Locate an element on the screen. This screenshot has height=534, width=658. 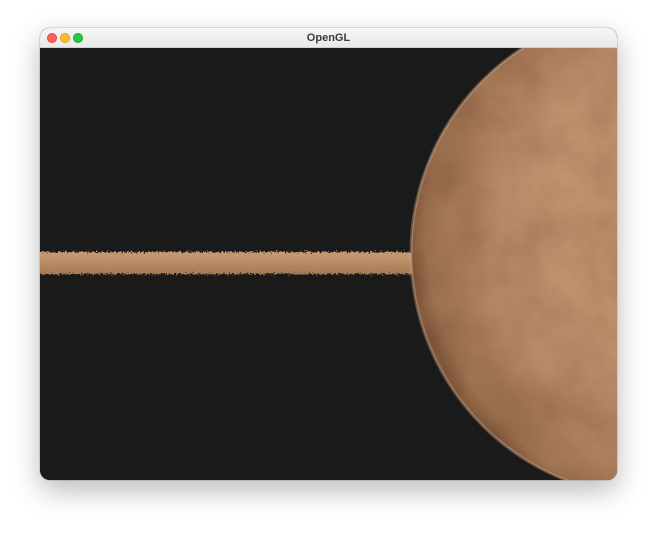
window-title: OpenGL is located at coordinates (328, 38).